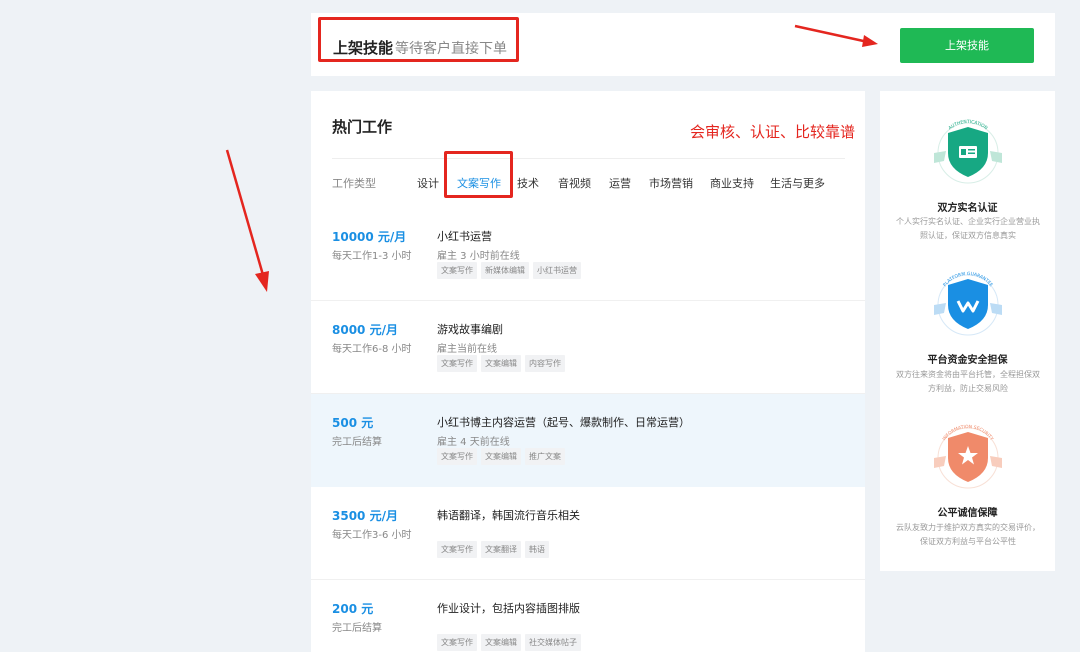 The image size is (1080, 652). Describe the element at coordinates (372, 349) in the screenshot. I see `job-schedule: 每天工作6-8 小时` at that location.